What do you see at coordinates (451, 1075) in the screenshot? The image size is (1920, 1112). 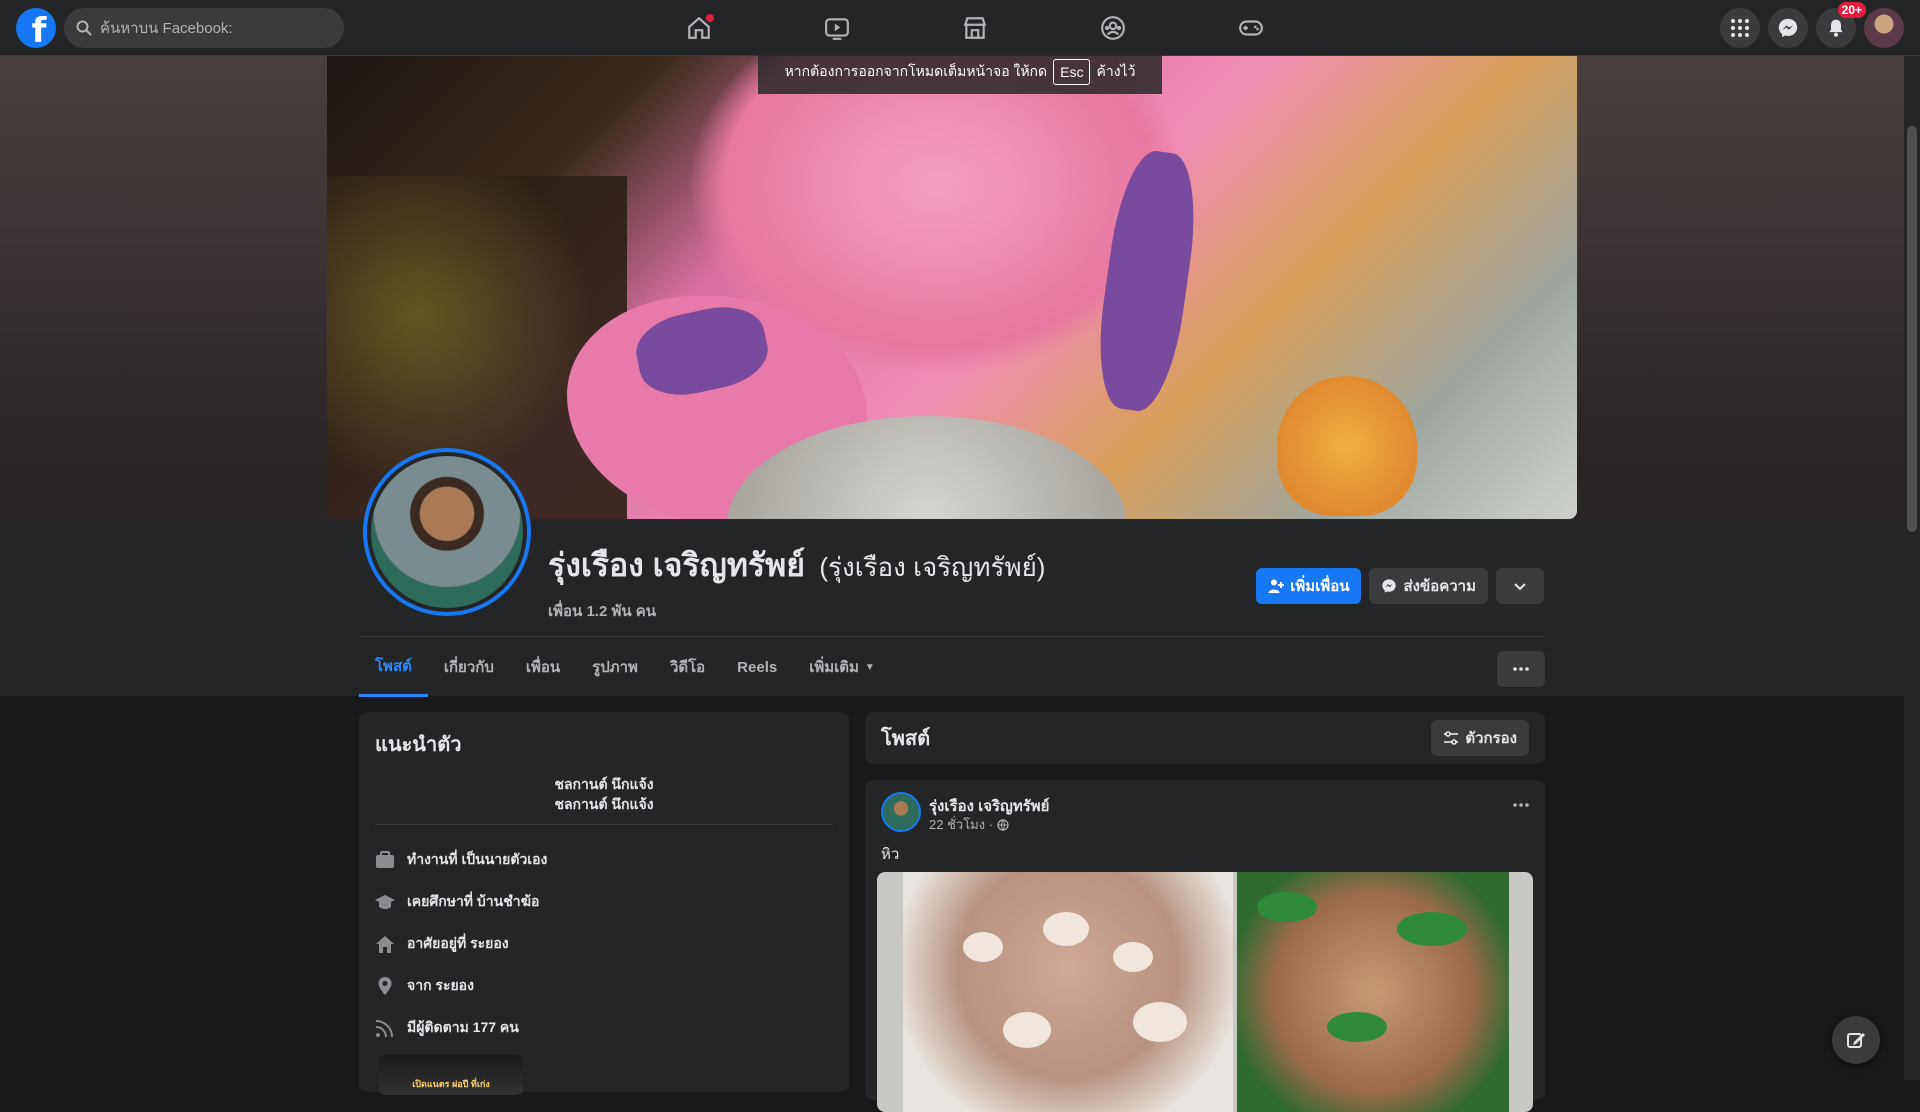 I see `featured-photo-thumbnail: เปิดแนตร ฝอปี ที่เก่ง` at bounding box center [451, 1075].